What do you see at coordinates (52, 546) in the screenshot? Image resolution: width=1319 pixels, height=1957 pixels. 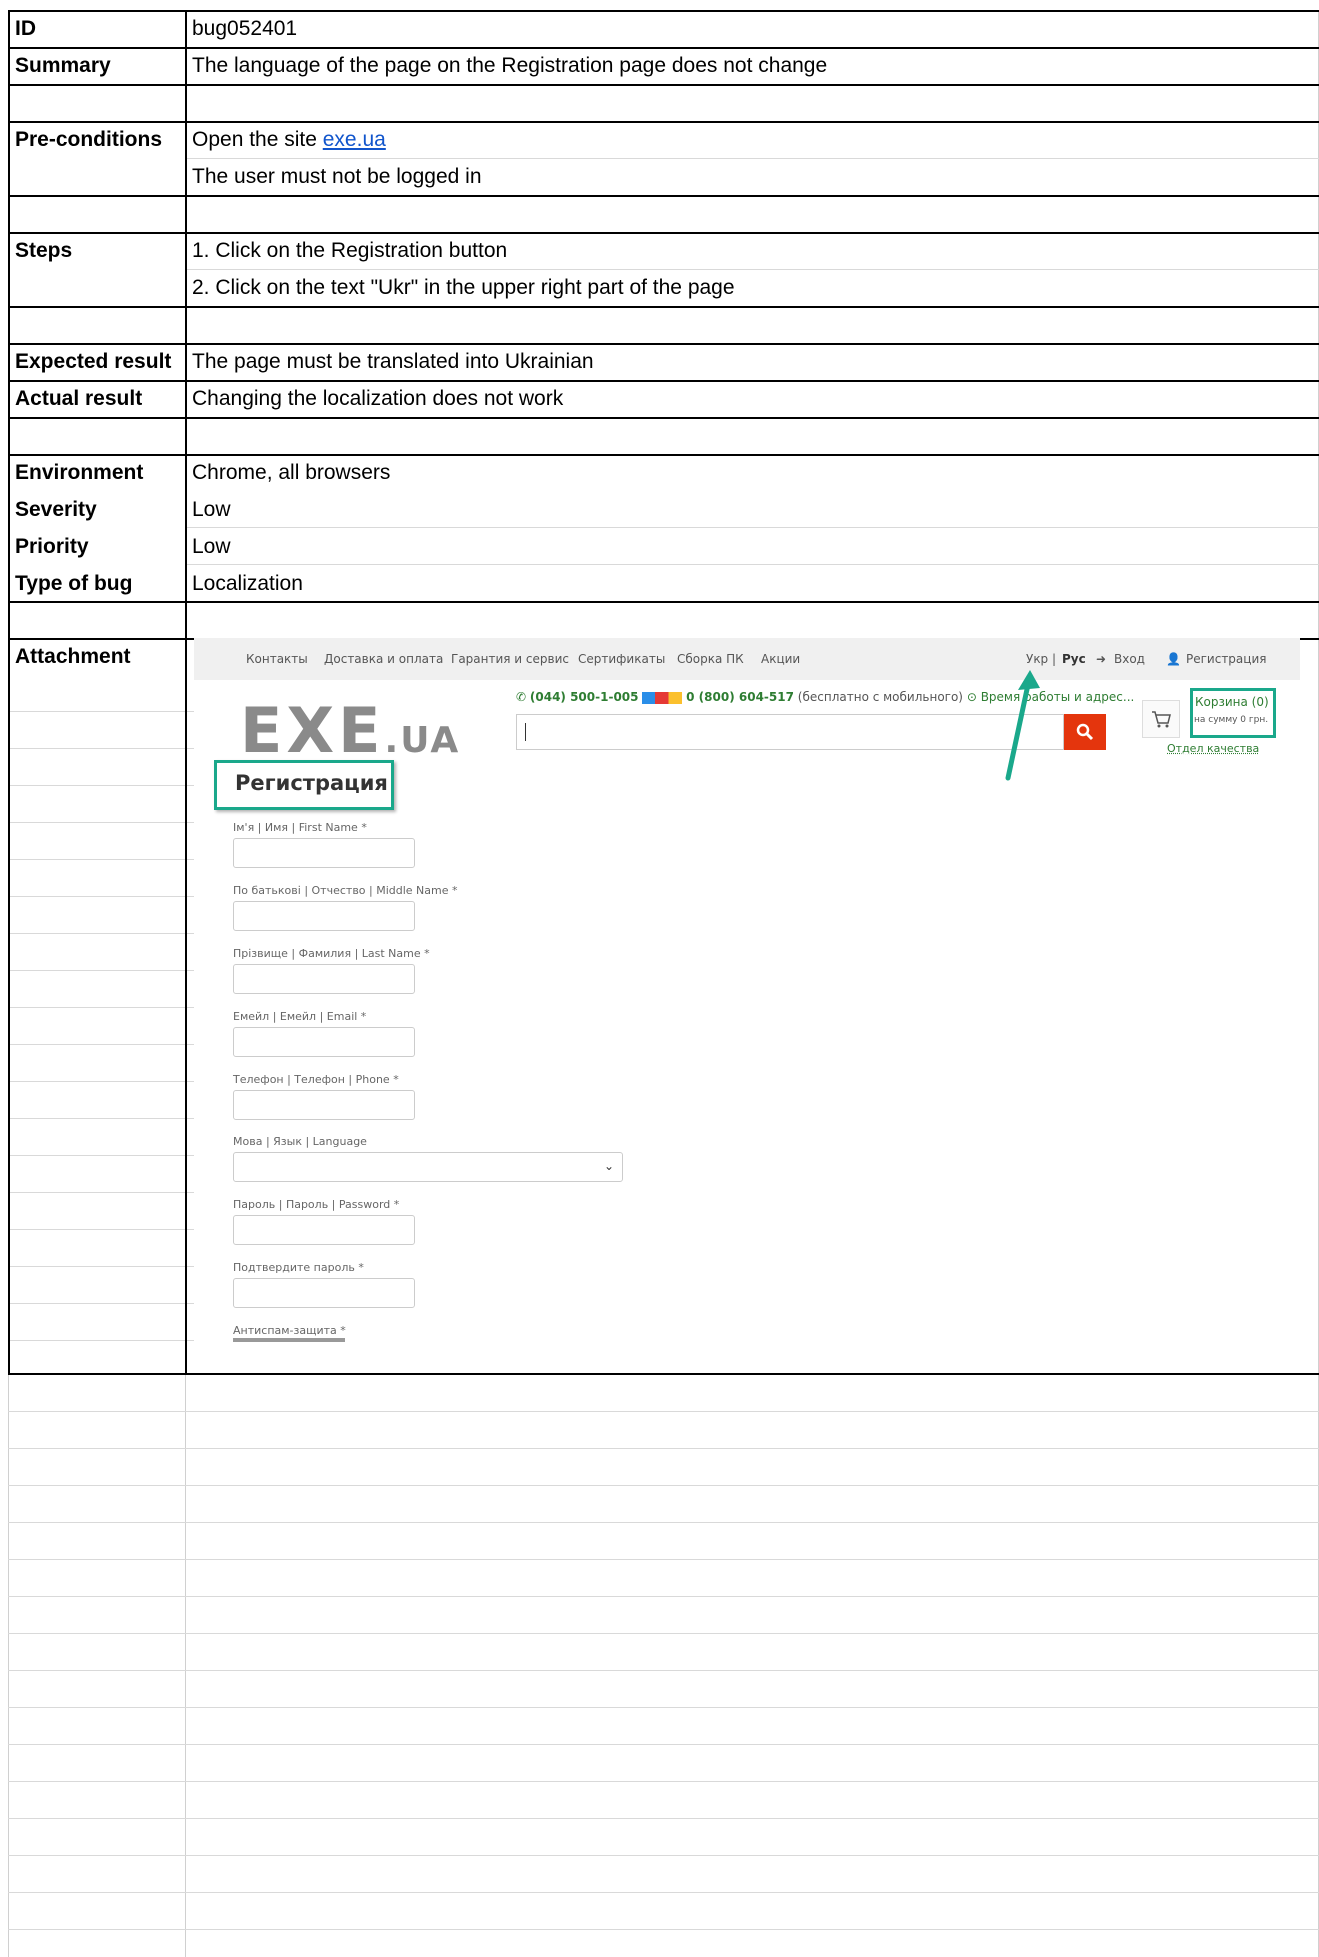 I see `row-label-priority: Priority` at bounding box center [52, 546].